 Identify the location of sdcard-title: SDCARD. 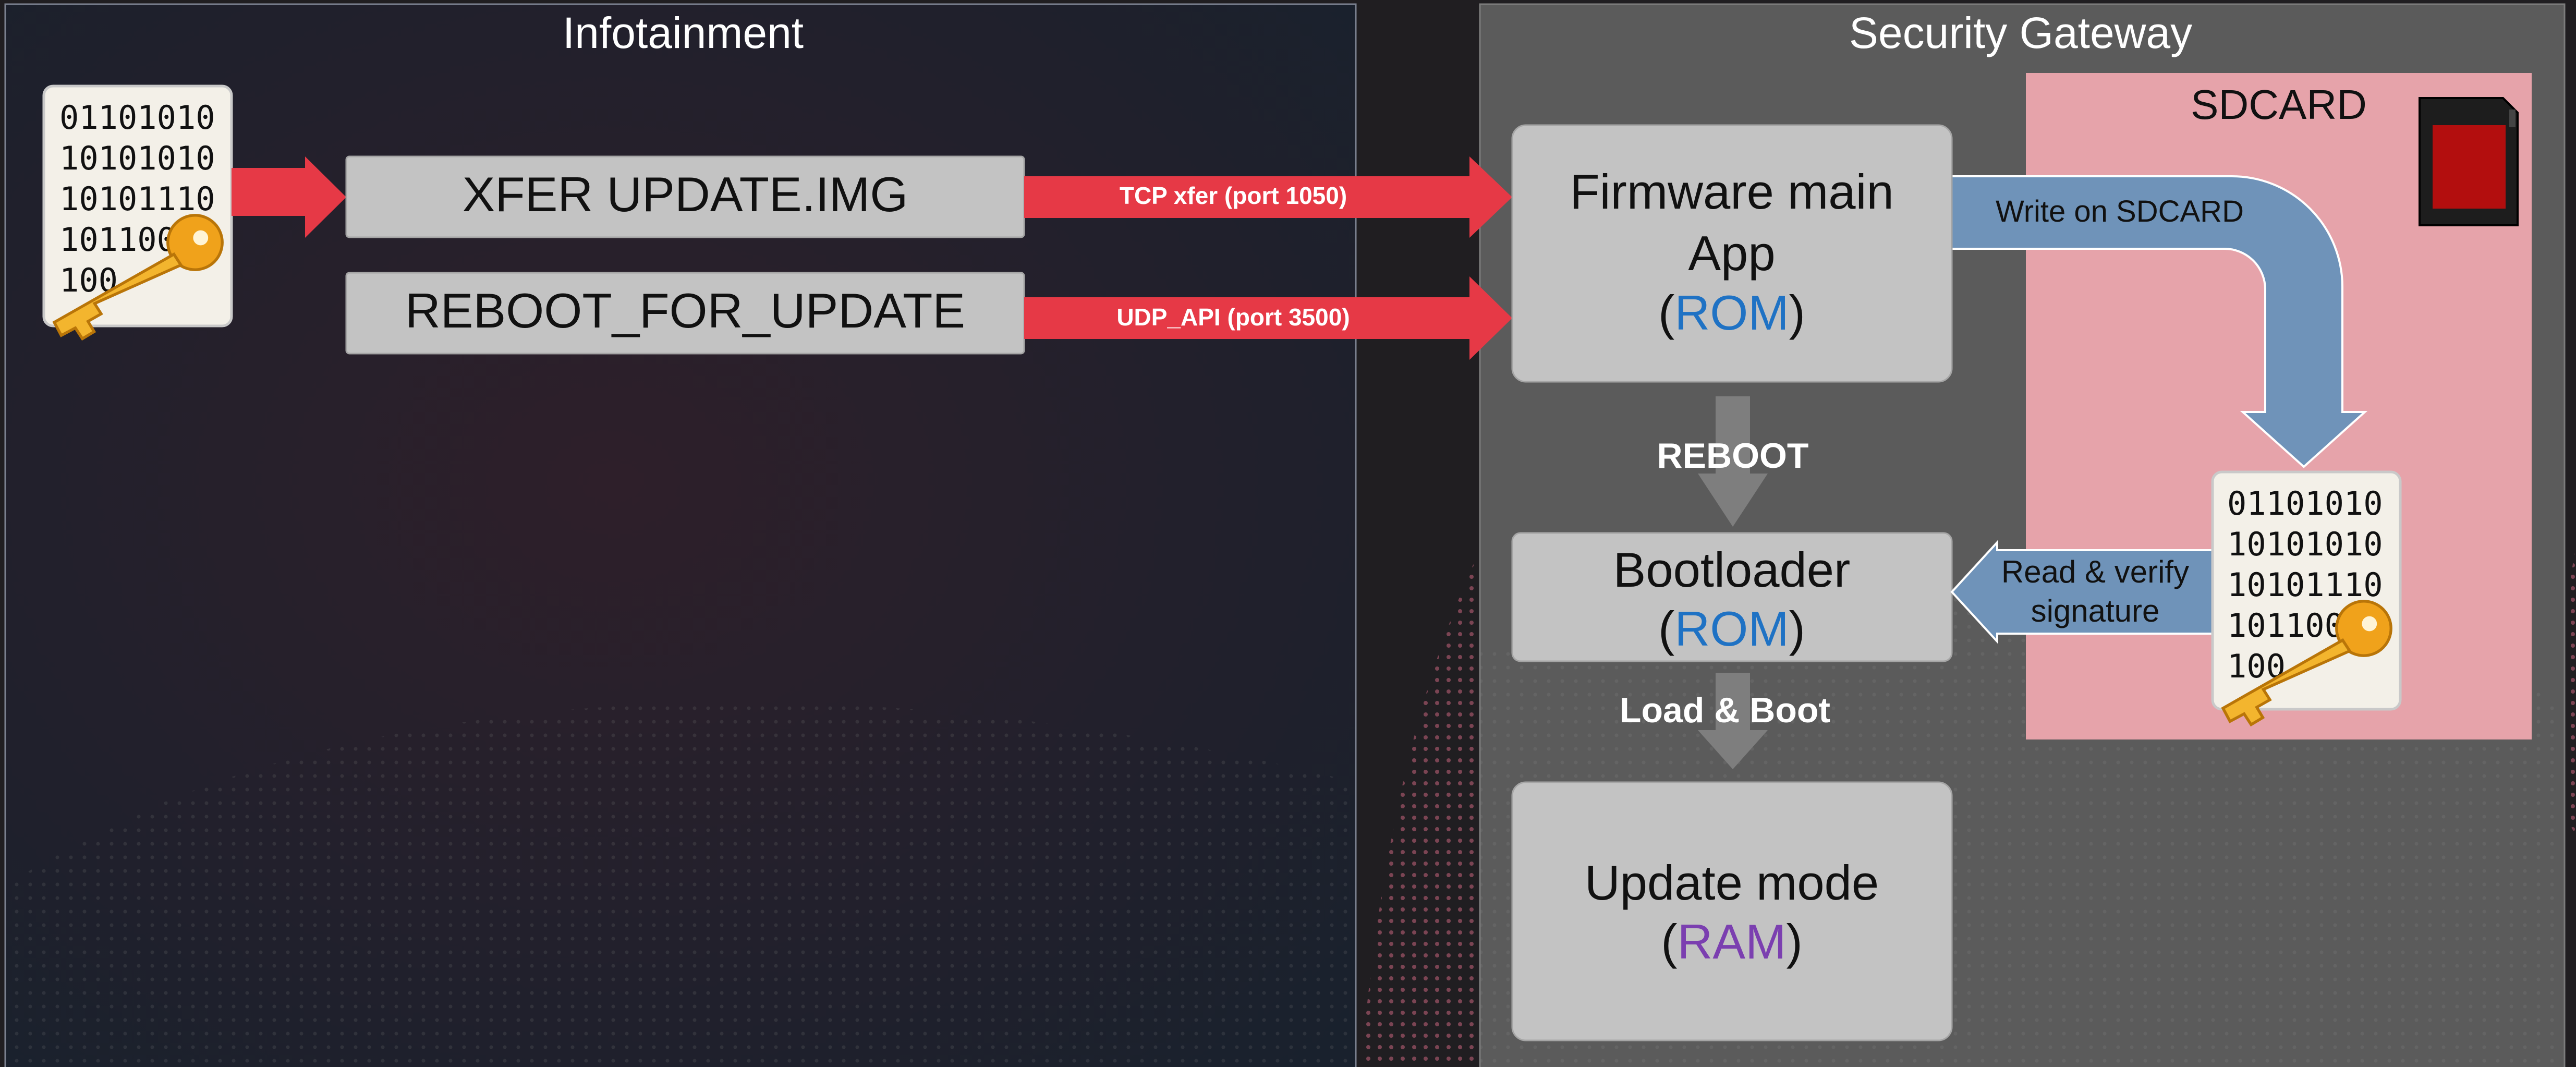
(2279, 104).